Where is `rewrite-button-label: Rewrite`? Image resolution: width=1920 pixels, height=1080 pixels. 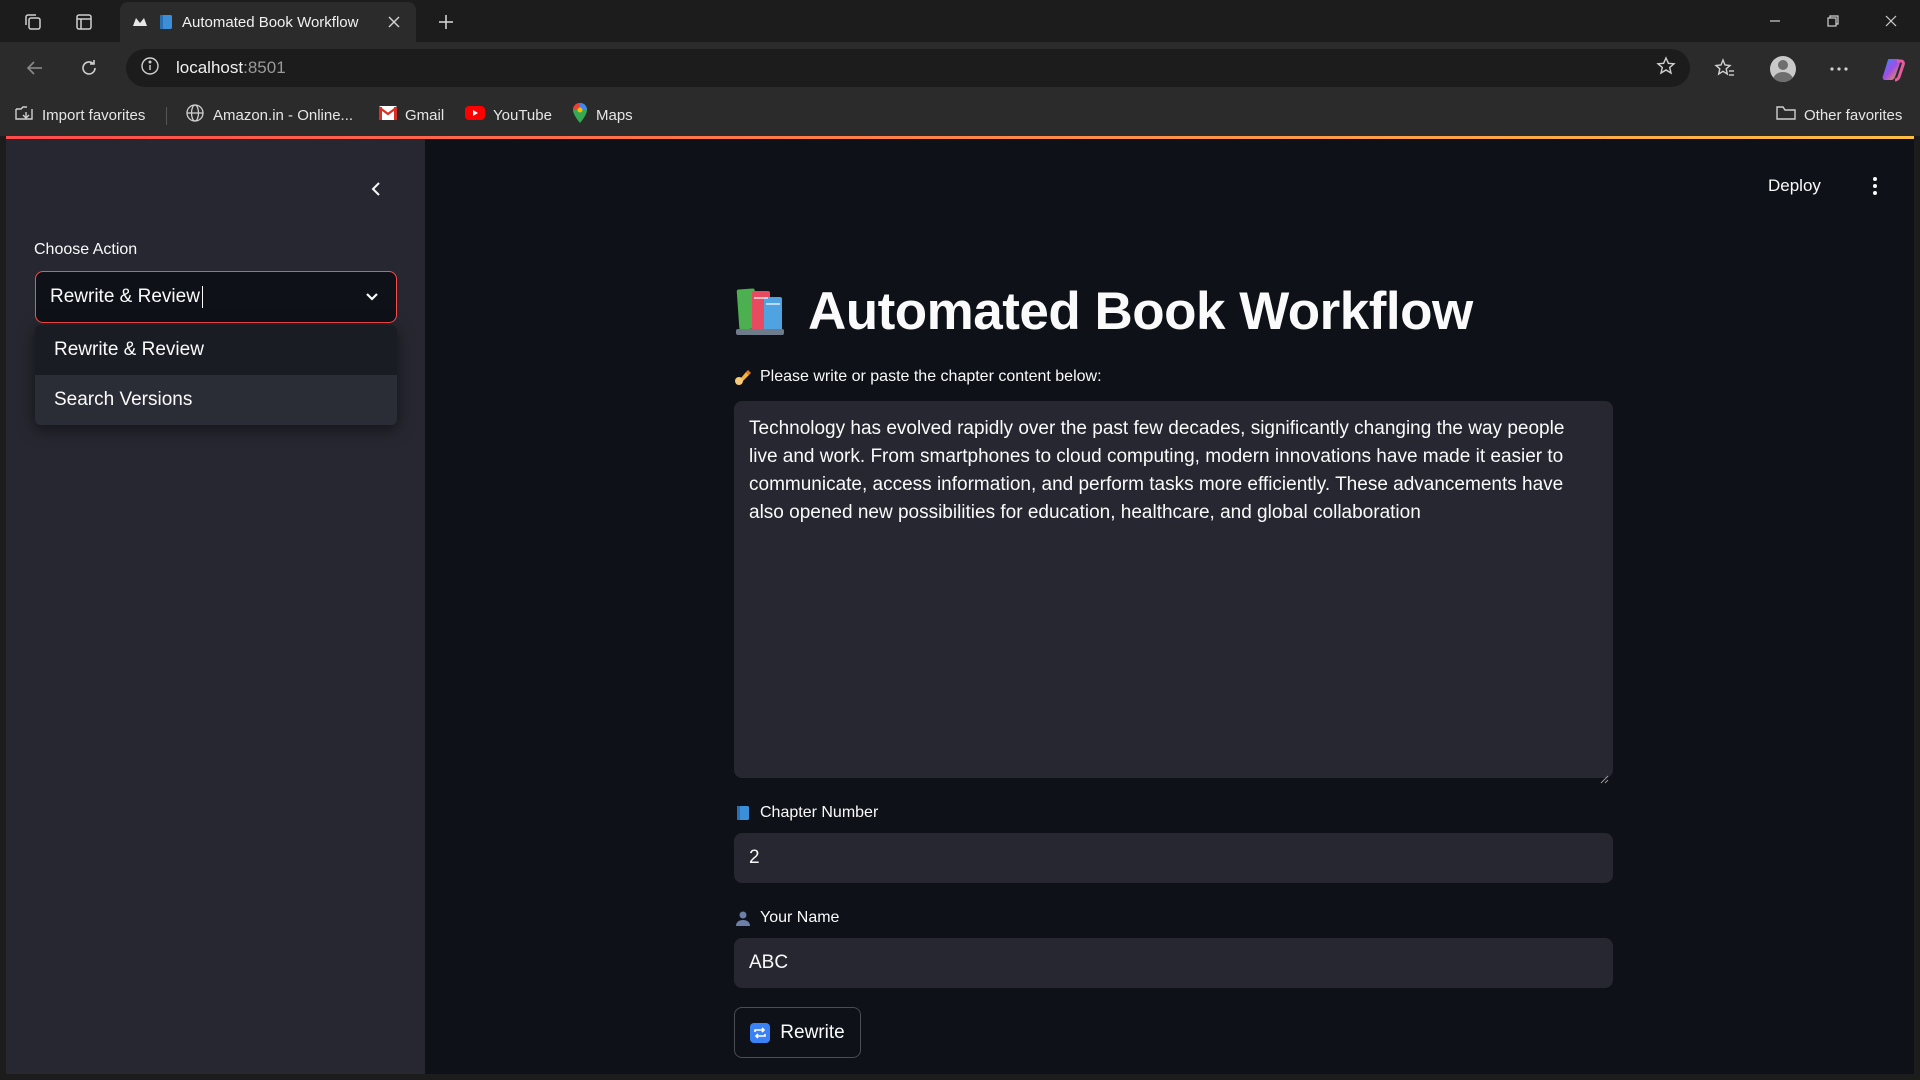
rewrite-button-label: Rewrite is located at coordinates (812, 1032).